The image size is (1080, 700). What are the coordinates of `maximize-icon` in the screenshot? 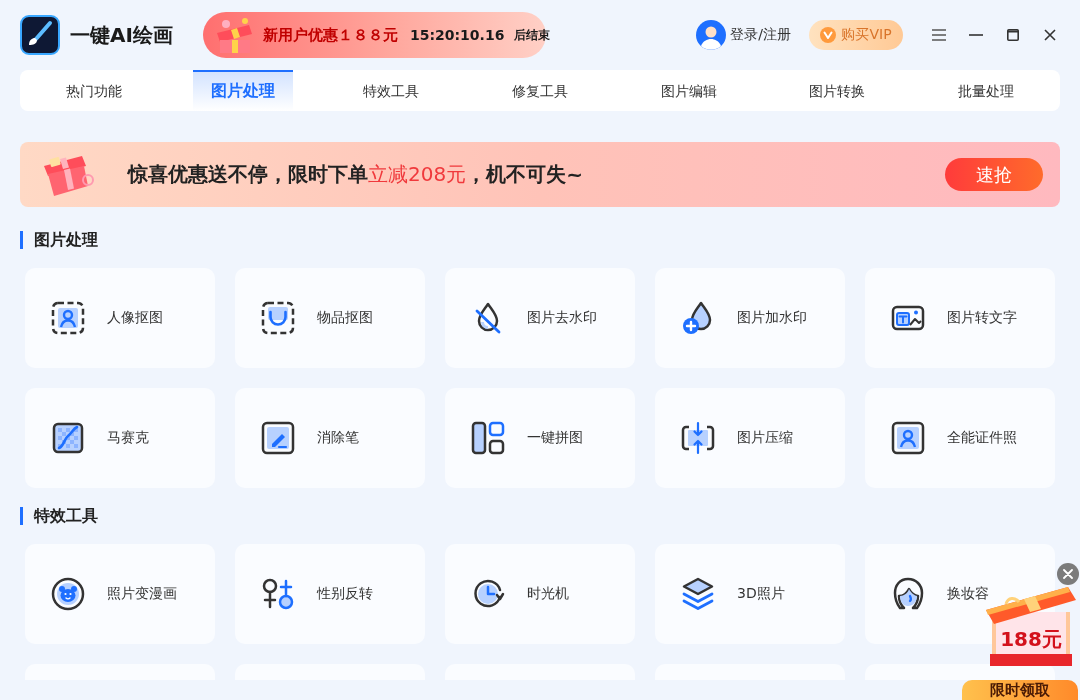 It's located at (1013, 35).